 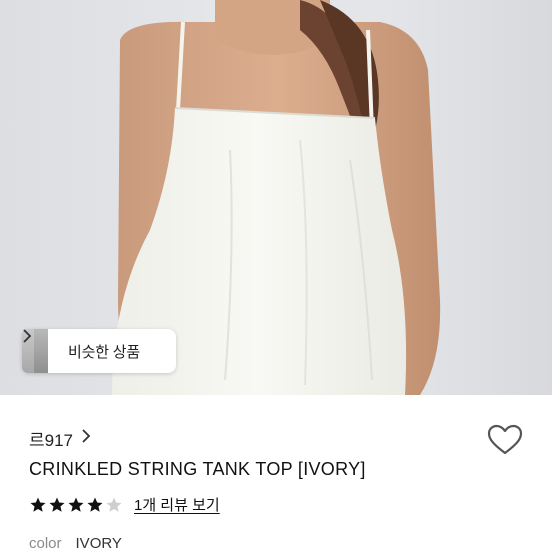 What do you see at coordinates (104, 352) in the screenshot?
I see `similar-products-label: 비슷한 상품` at bounding box center [104, 352].